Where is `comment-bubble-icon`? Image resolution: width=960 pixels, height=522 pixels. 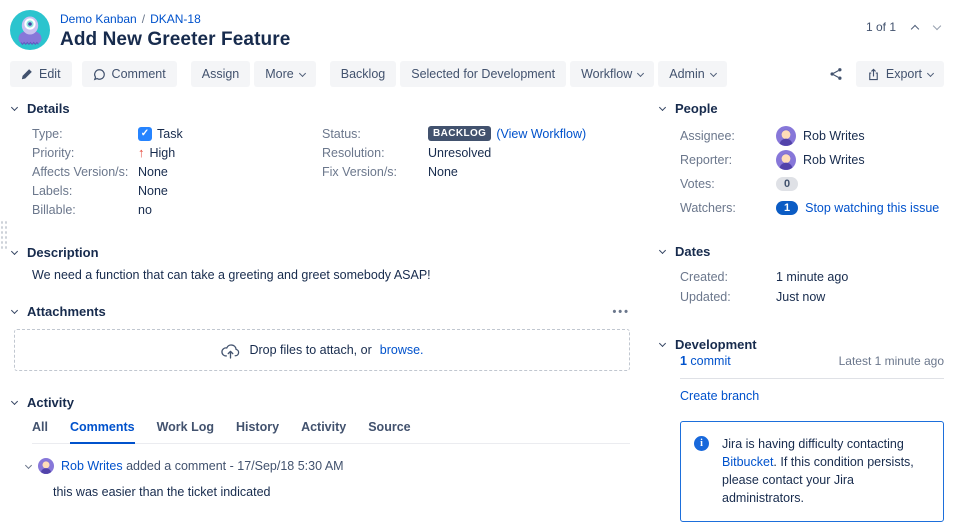 comment-bubble-icon is located at coordinates (99, 74).